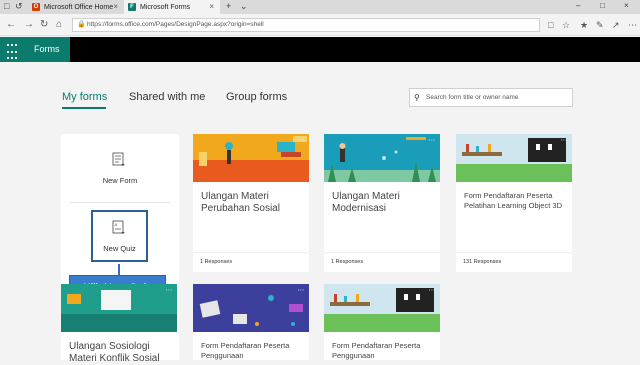 This screenshot has height=365, width=640. Describe the element at coordinates (626, 5) in the screenshot. I see `window-close-icon: ×` at that location.